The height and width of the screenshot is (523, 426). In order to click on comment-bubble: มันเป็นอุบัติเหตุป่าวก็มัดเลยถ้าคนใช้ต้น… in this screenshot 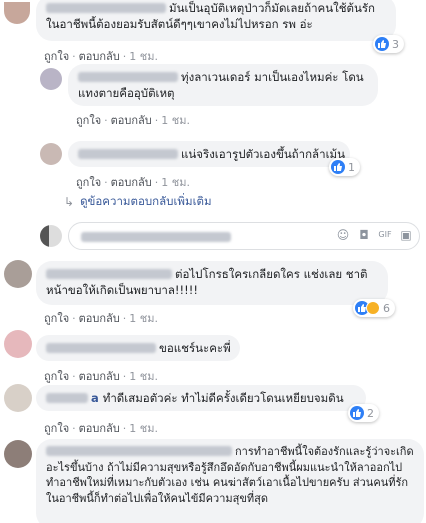, I will do `click(216, 20)`.